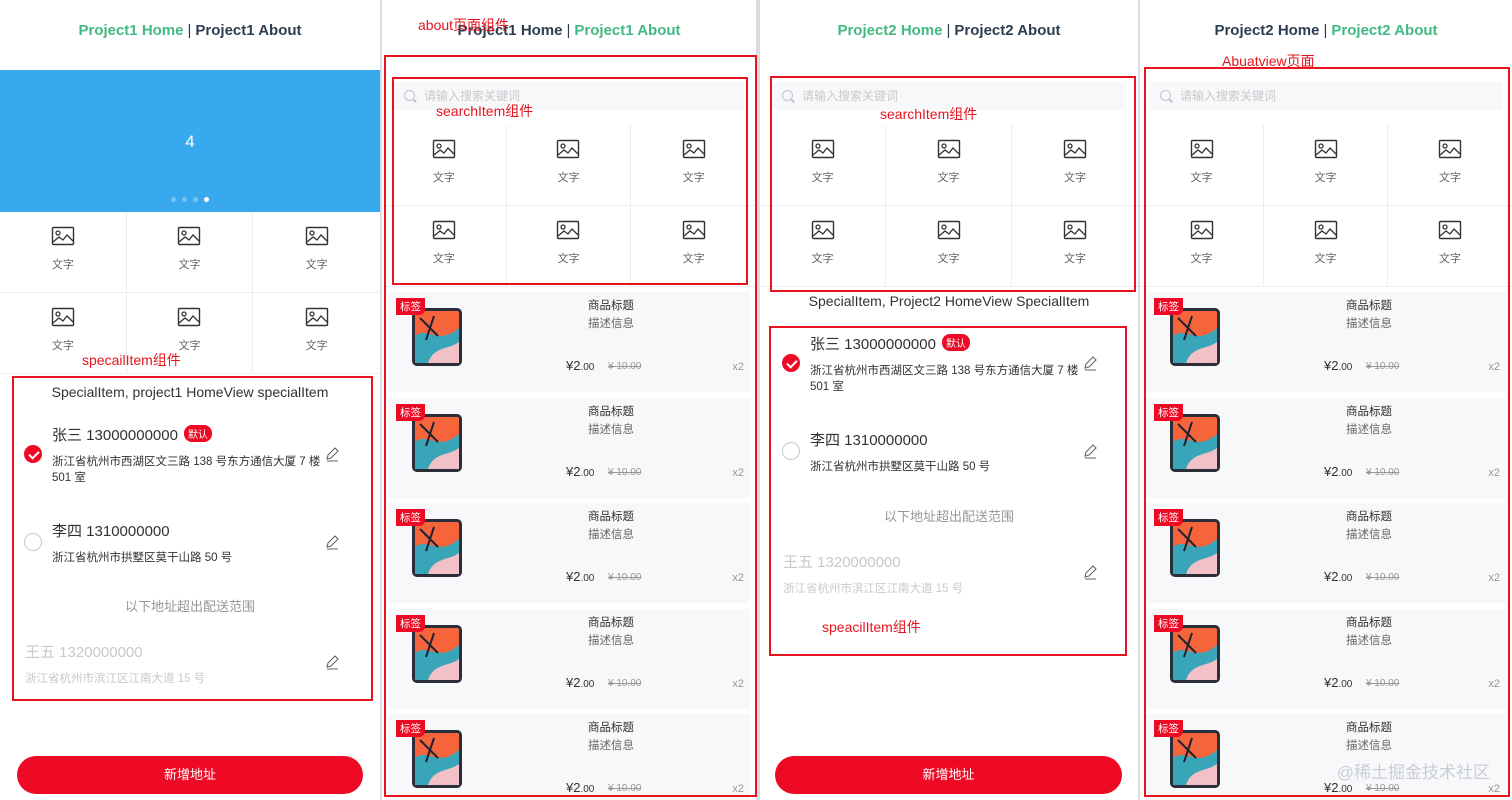  Describe the element at coordinates (190, 141) in the screenshot. I see `swipe-carousel: 4` at that location.